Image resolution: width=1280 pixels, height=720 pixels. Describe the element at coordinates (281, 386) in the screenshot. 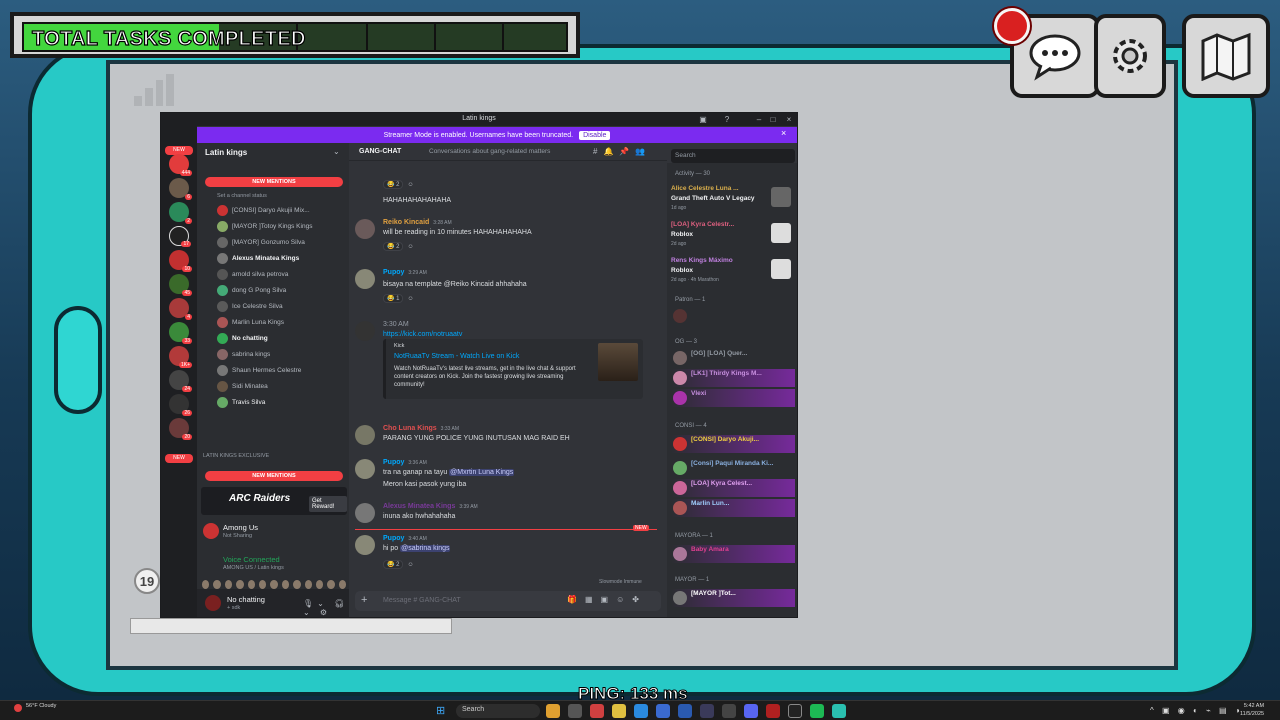

I see `voice-user: Sidi Minatea` at that location.